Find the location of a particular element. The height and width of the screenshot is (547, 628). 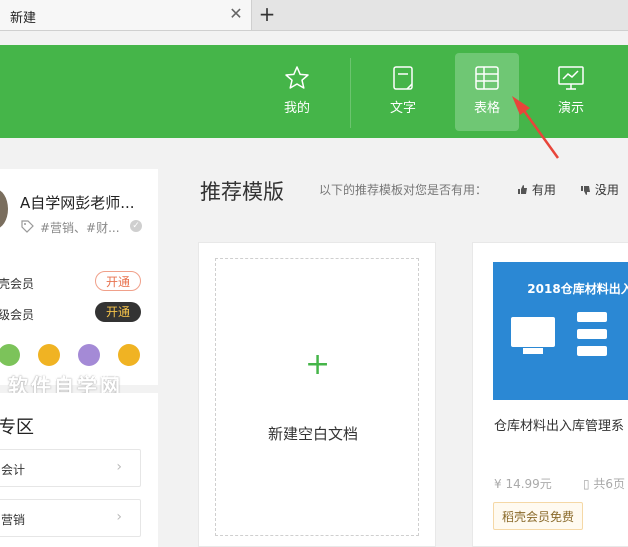

price-value: 14.99元 is located at coordinates (528, 484).